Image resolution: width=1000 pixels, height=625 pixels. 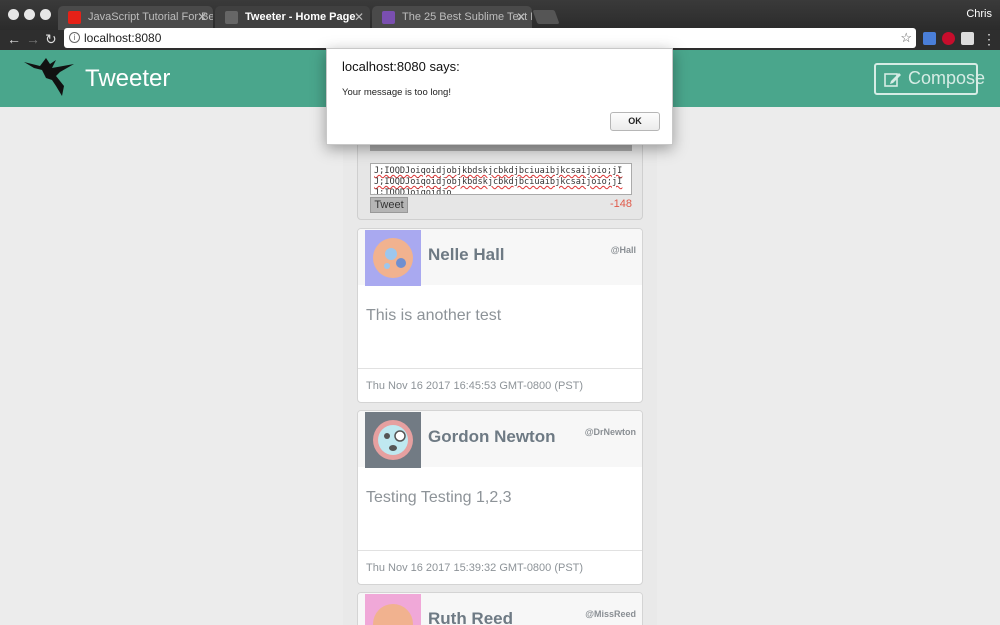 What do you see at coordinates (467, 17) in the screenshot?
I see `tab-title: The 25 Best Sublime Text Pac` at bounding box center [467, 17].